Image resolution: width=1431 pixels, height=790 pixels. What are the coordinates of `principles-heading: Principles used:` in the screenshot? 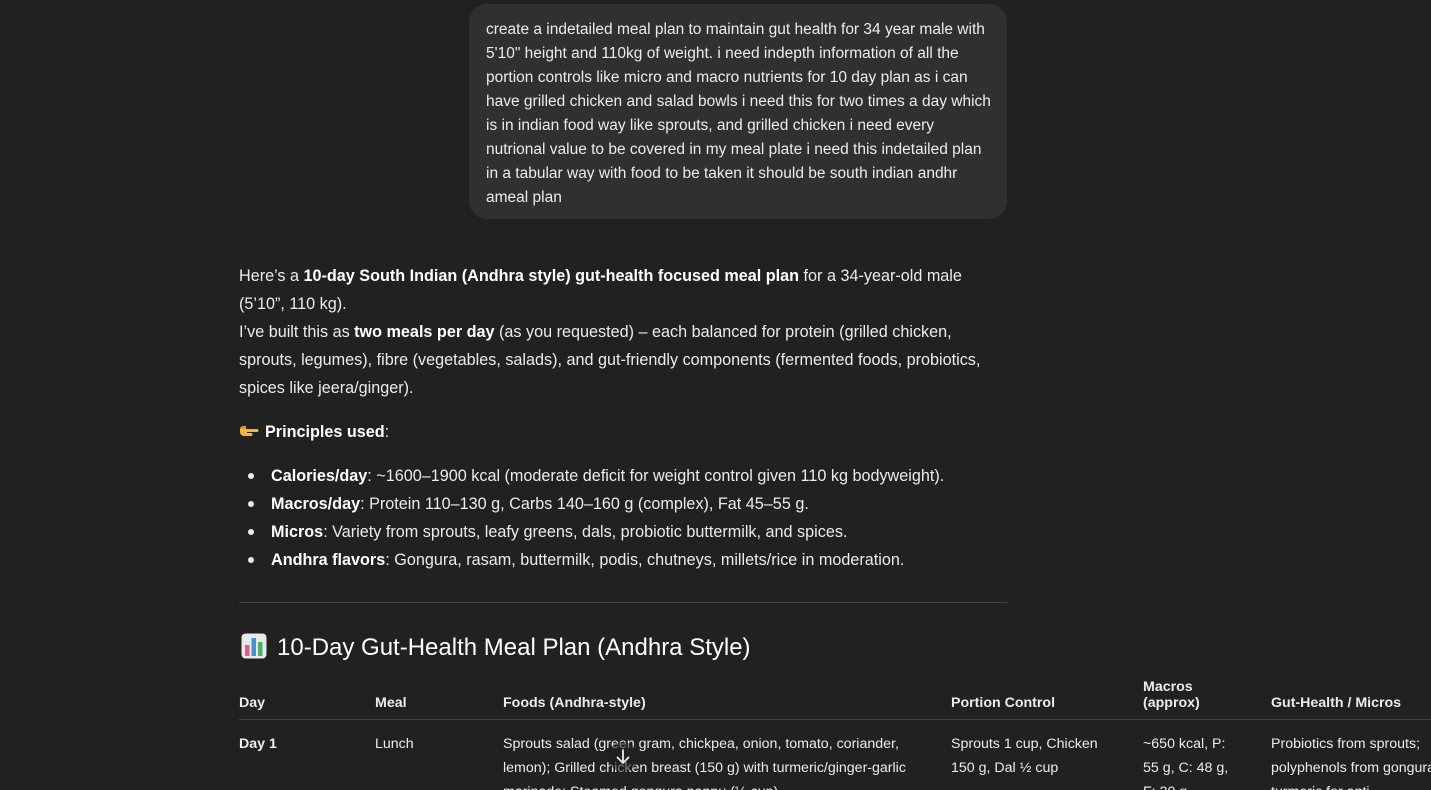 It's located at (623, 432).